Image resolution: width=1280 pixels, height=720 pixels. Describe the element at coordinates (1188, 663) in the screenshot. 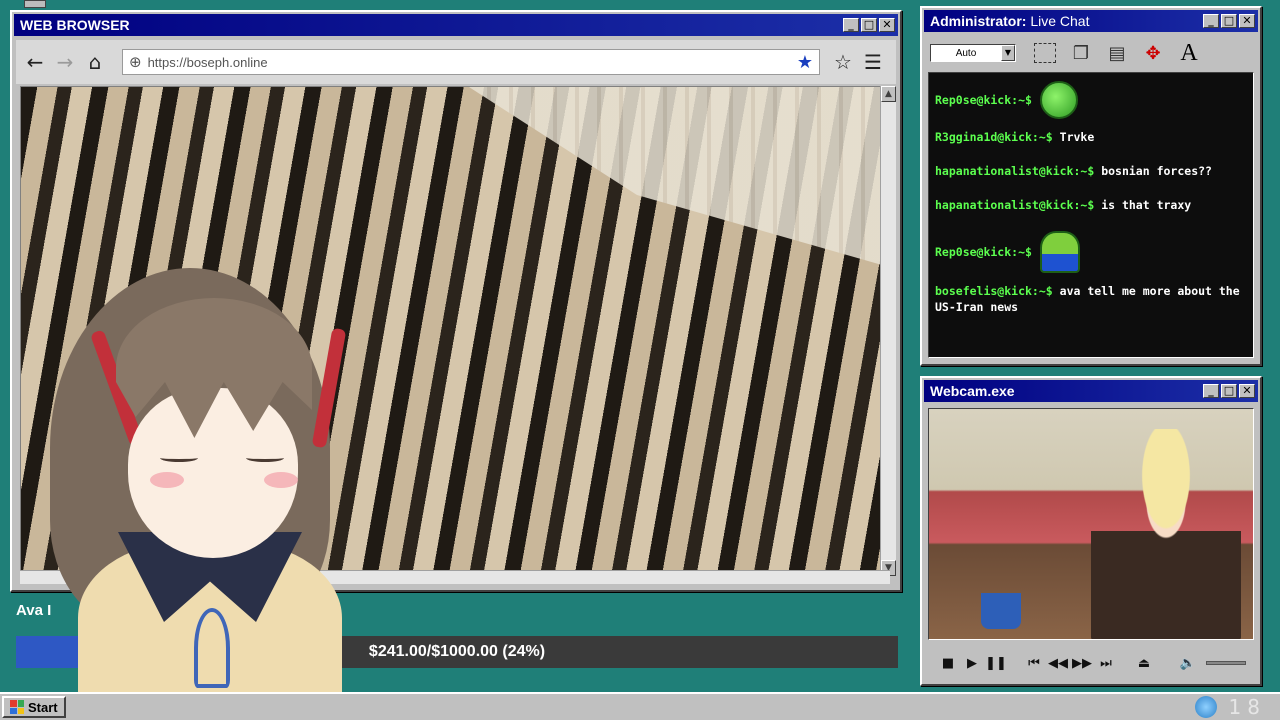

I see `volume-icon: 🔈` at that location.